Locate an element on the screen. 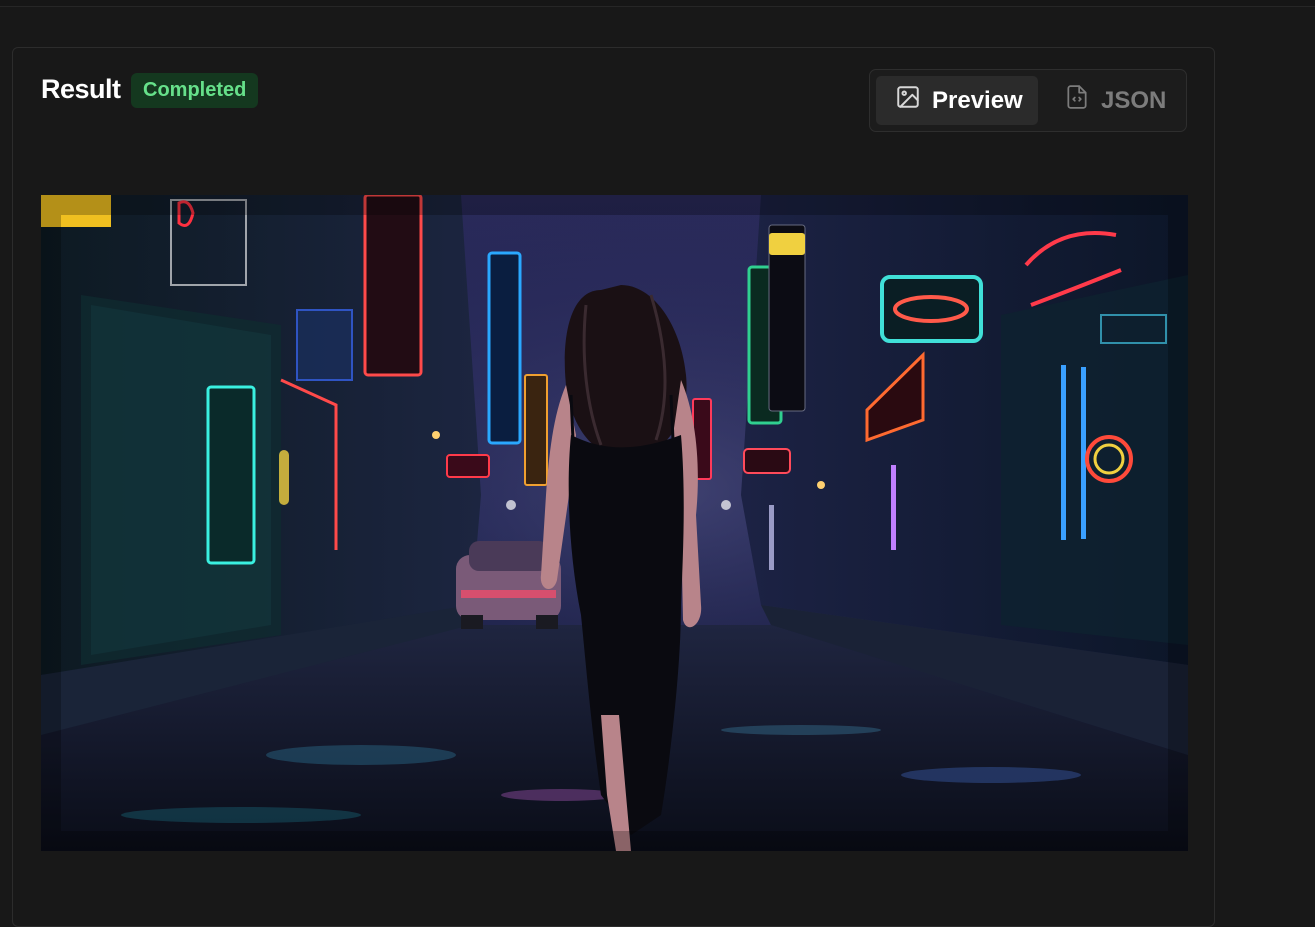 The image size is (1315, 927). view-toggle: Preview JSON is located at coordinates (1028, 100).